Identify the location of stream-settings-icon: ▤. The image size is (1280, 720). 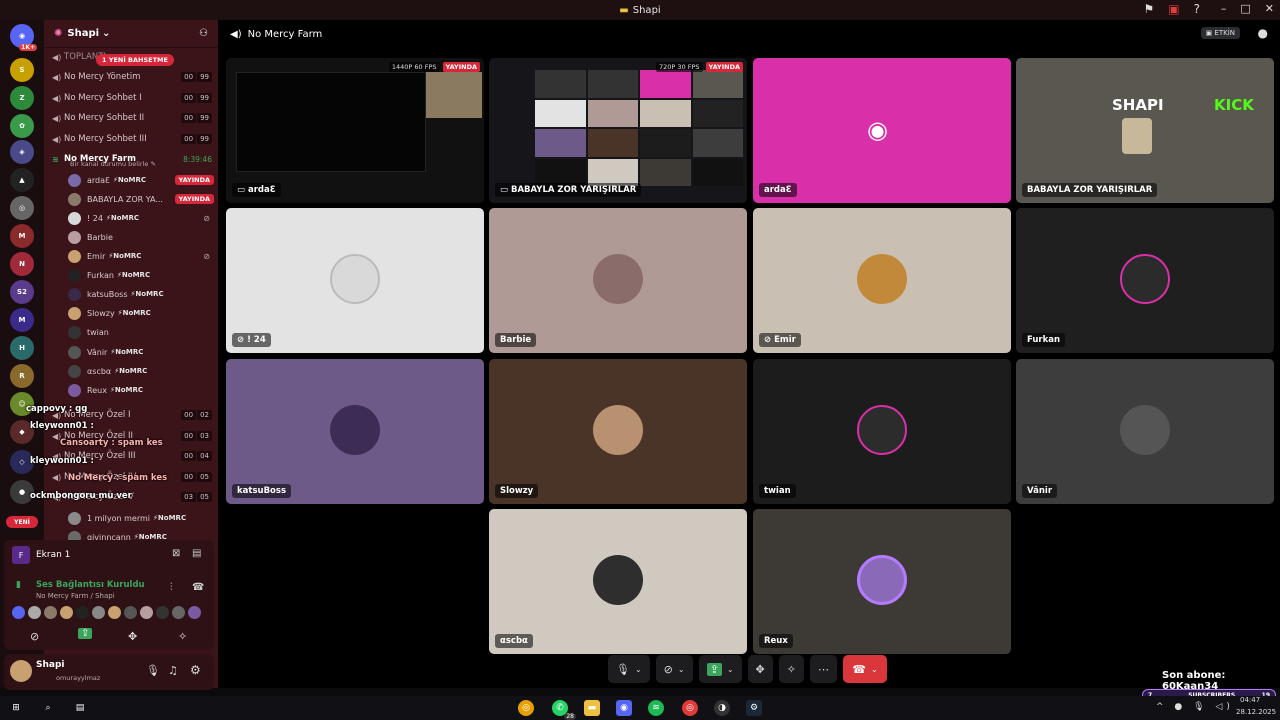
(196, 553).